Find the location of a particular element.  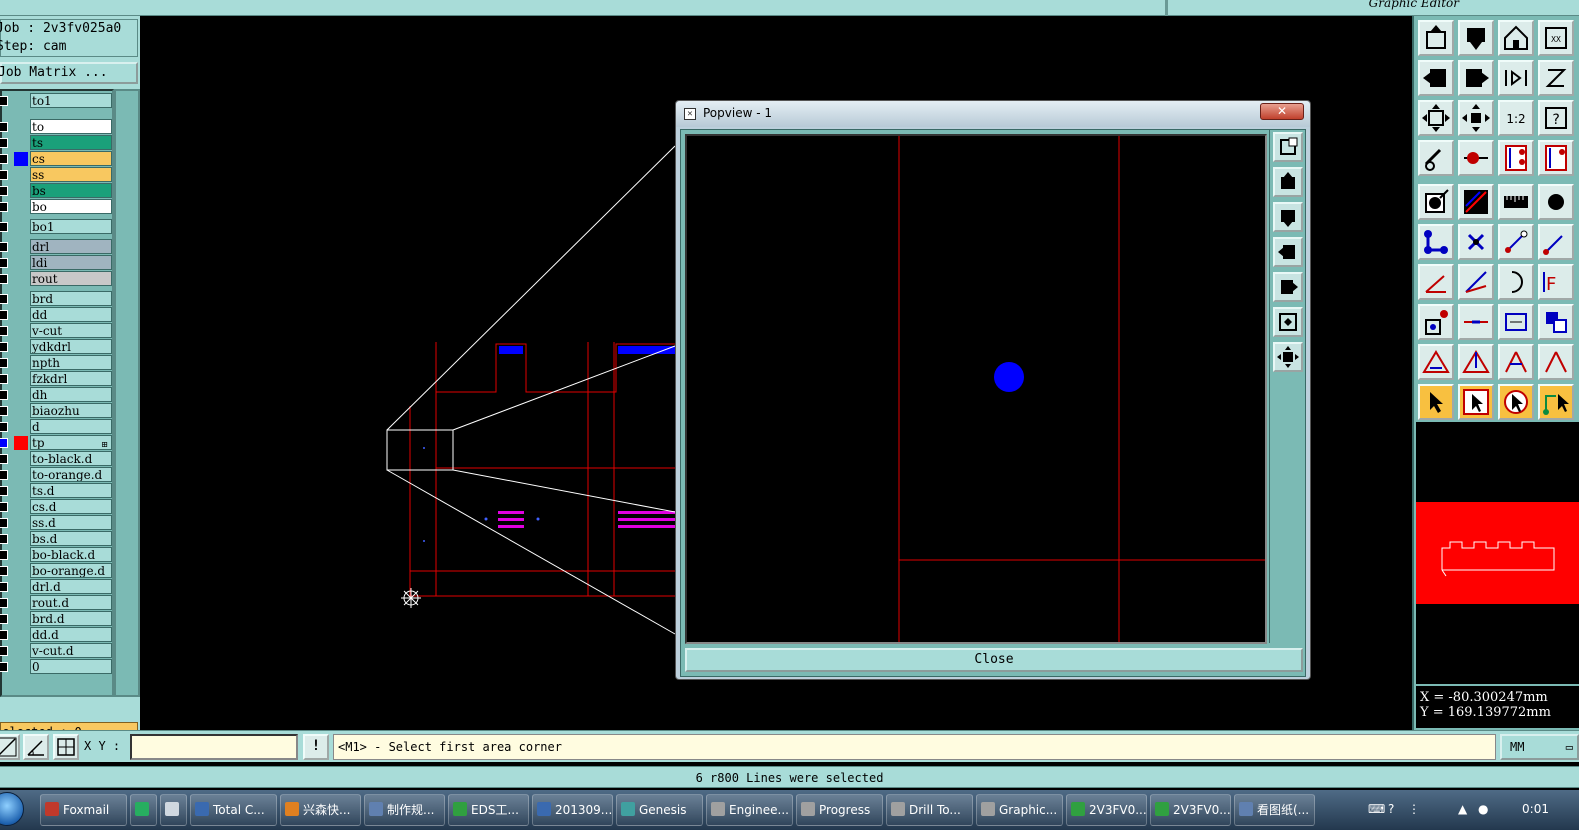

layer-name: tp ⊞ is located at coordinates (71, 442).